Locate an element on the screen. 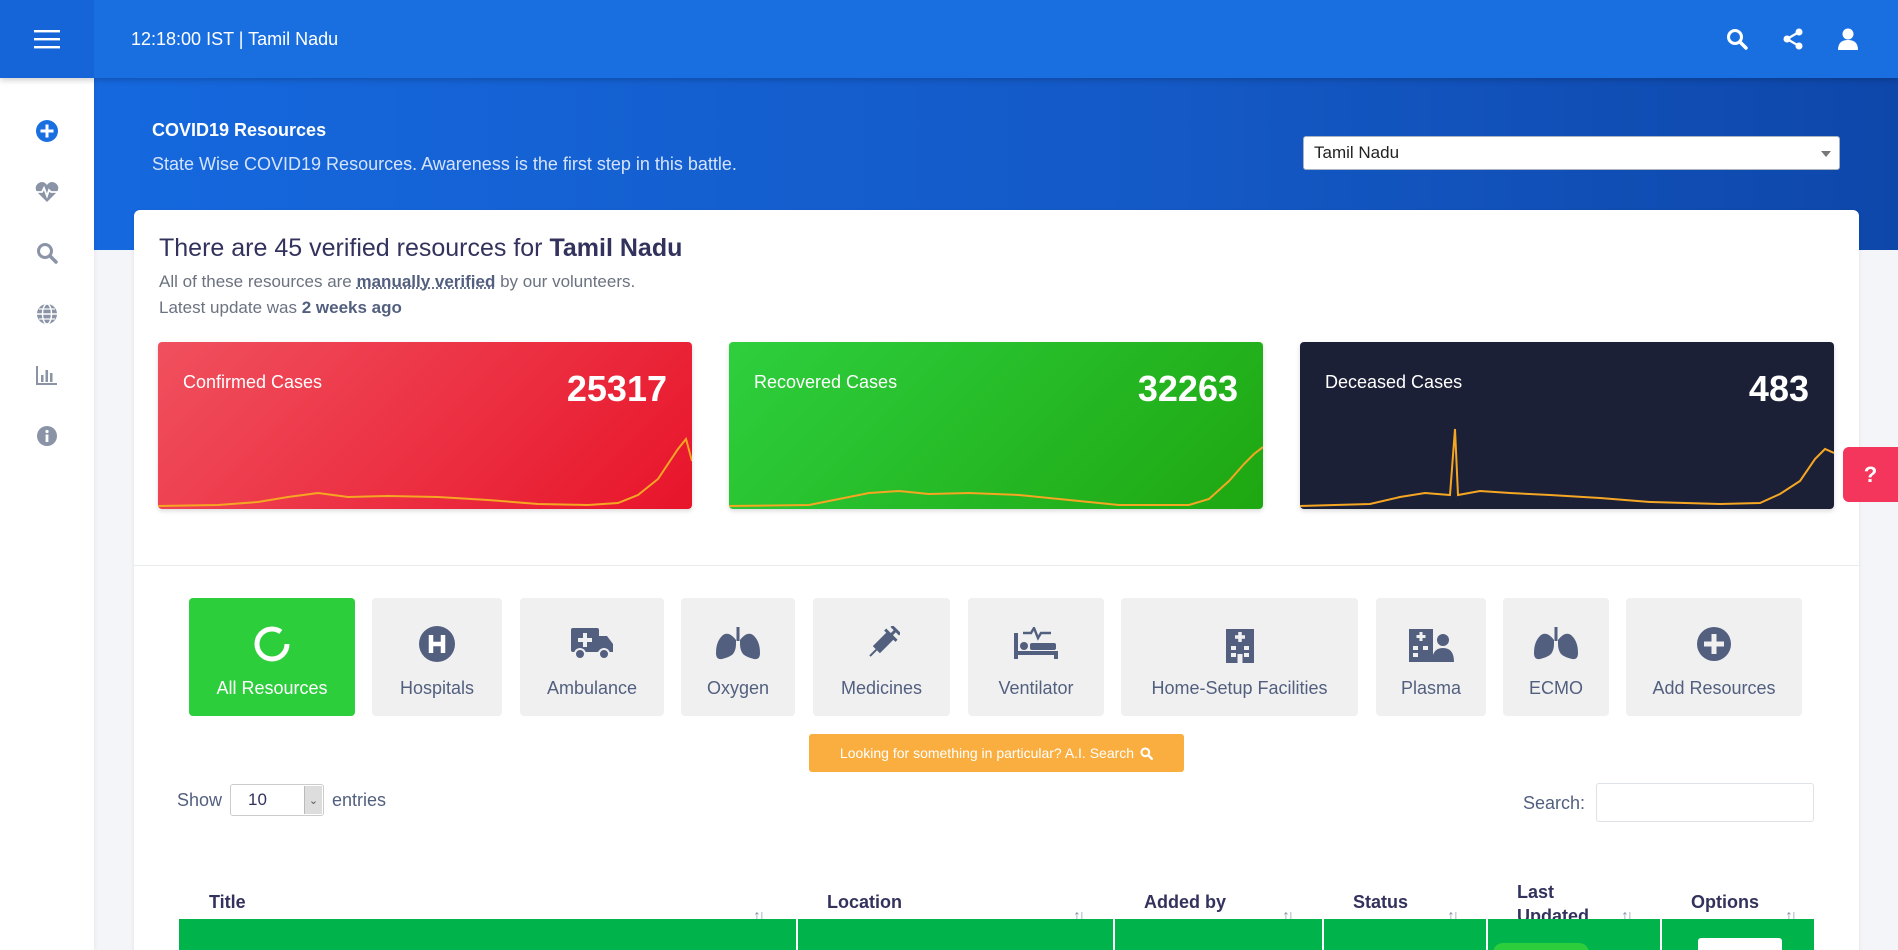 This screenshot has height=950, width=1898. entries-length-control: Show 10 ⌄ entries is located at coordinates (281, 800).